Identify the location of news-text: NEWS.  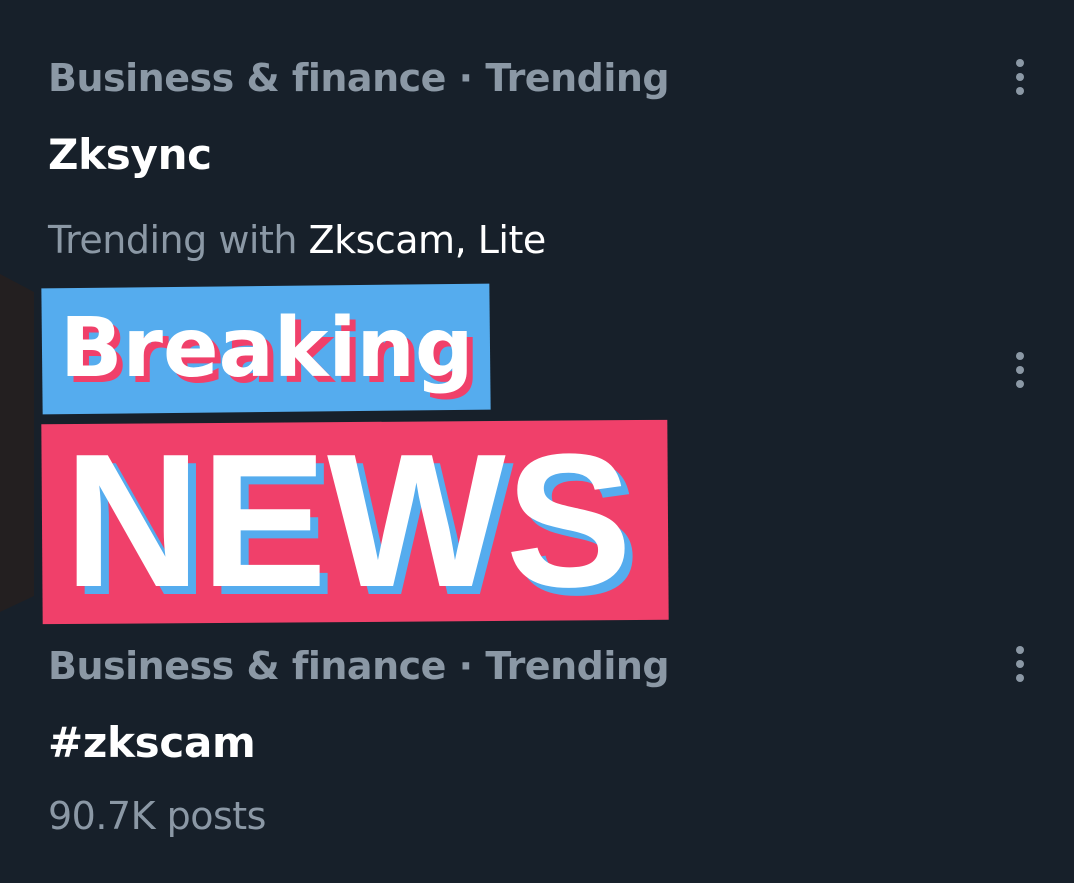
(348, 521).